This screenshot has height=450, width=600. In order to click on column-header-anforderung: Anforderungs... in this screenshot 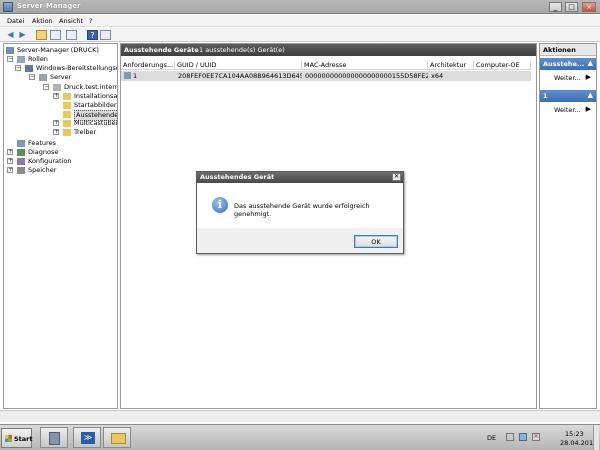, I will do `click(148, 65)`.